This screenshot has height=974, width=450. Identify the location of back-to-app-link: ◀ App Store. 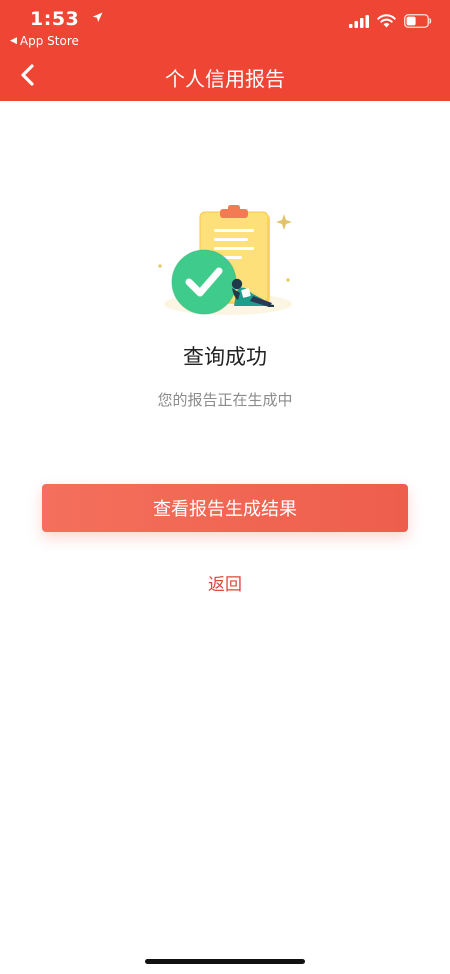
(44, 41).